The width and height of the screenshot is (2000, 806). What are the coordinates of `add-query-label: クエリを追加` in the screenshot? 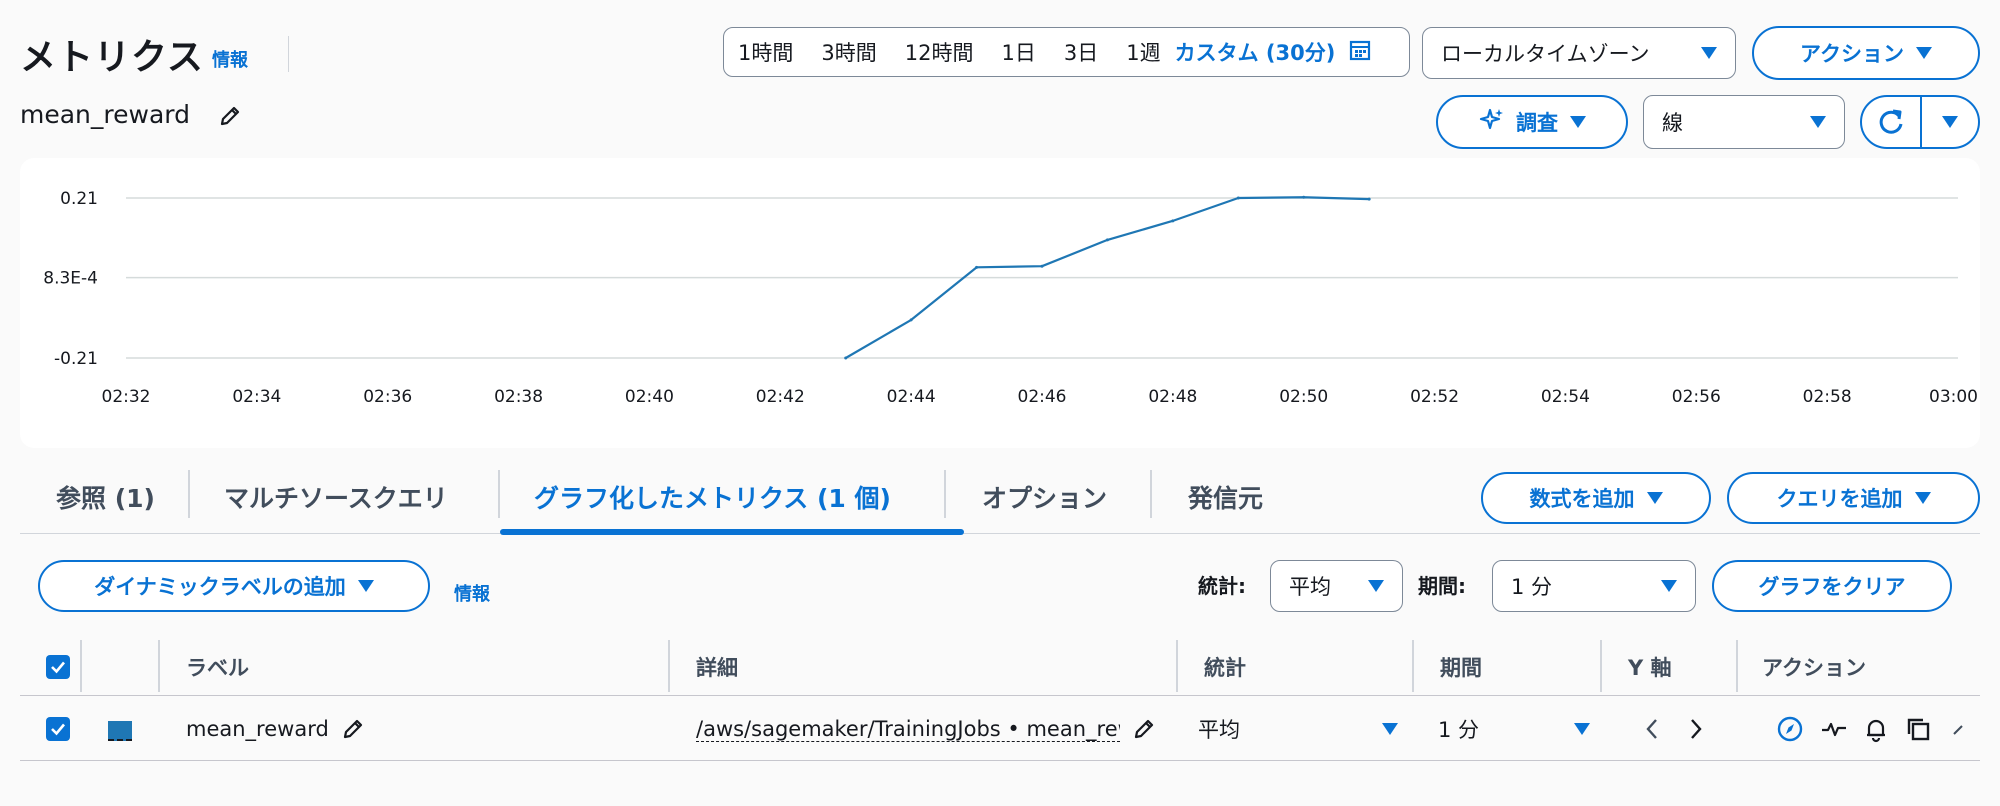 It's located at (1839, 499).